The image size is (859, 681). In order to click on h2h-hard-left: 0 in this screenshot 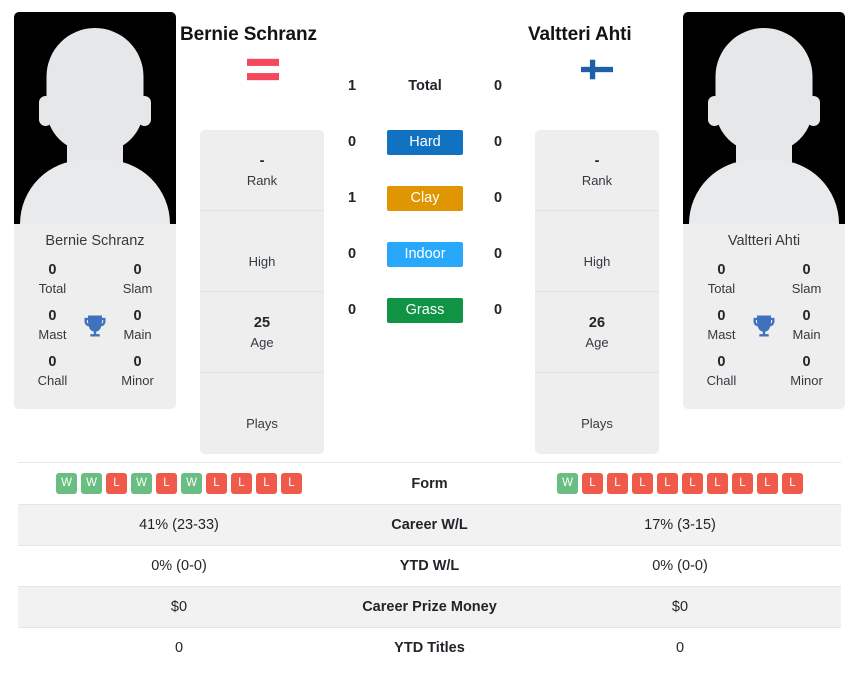, I will do `click(352, 142)`.